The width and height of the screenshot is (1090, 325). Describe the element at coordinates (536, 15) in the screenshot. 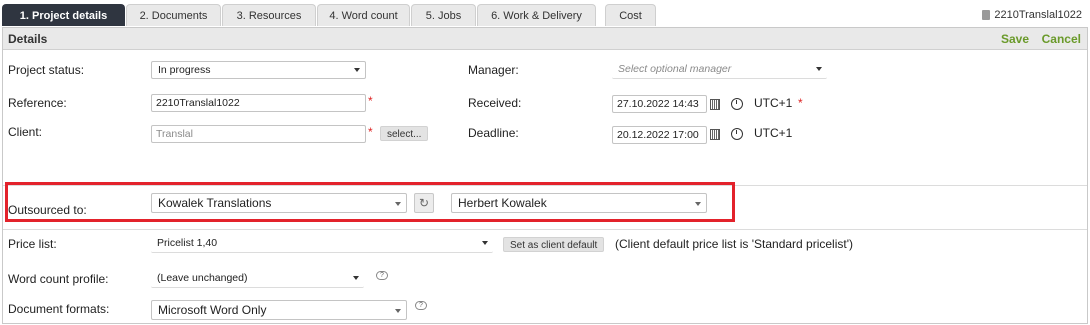

I see `tab-work-delivery: 6. Work & Delivery` at that location.